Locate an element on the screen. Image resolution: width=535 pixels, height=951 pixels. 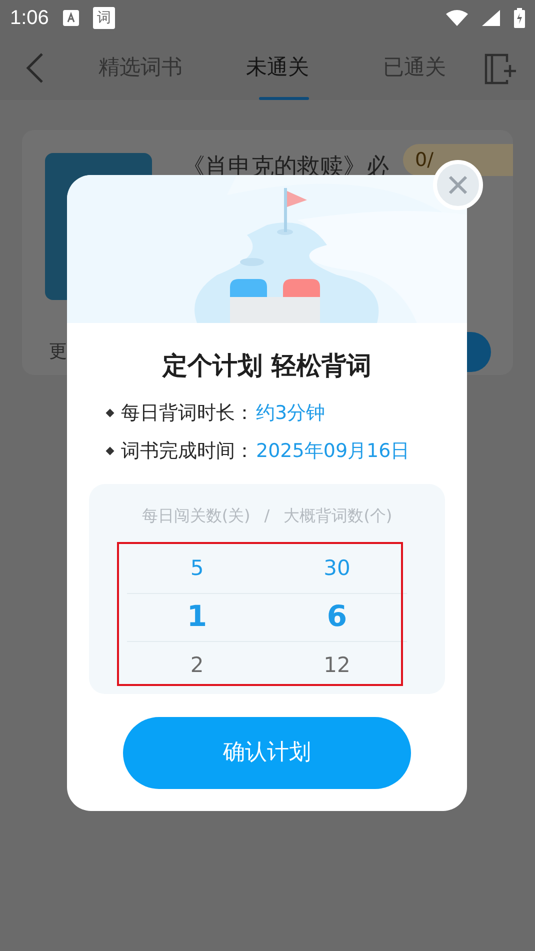
picker-row: 2 12 is located at coordinates (267, 666).